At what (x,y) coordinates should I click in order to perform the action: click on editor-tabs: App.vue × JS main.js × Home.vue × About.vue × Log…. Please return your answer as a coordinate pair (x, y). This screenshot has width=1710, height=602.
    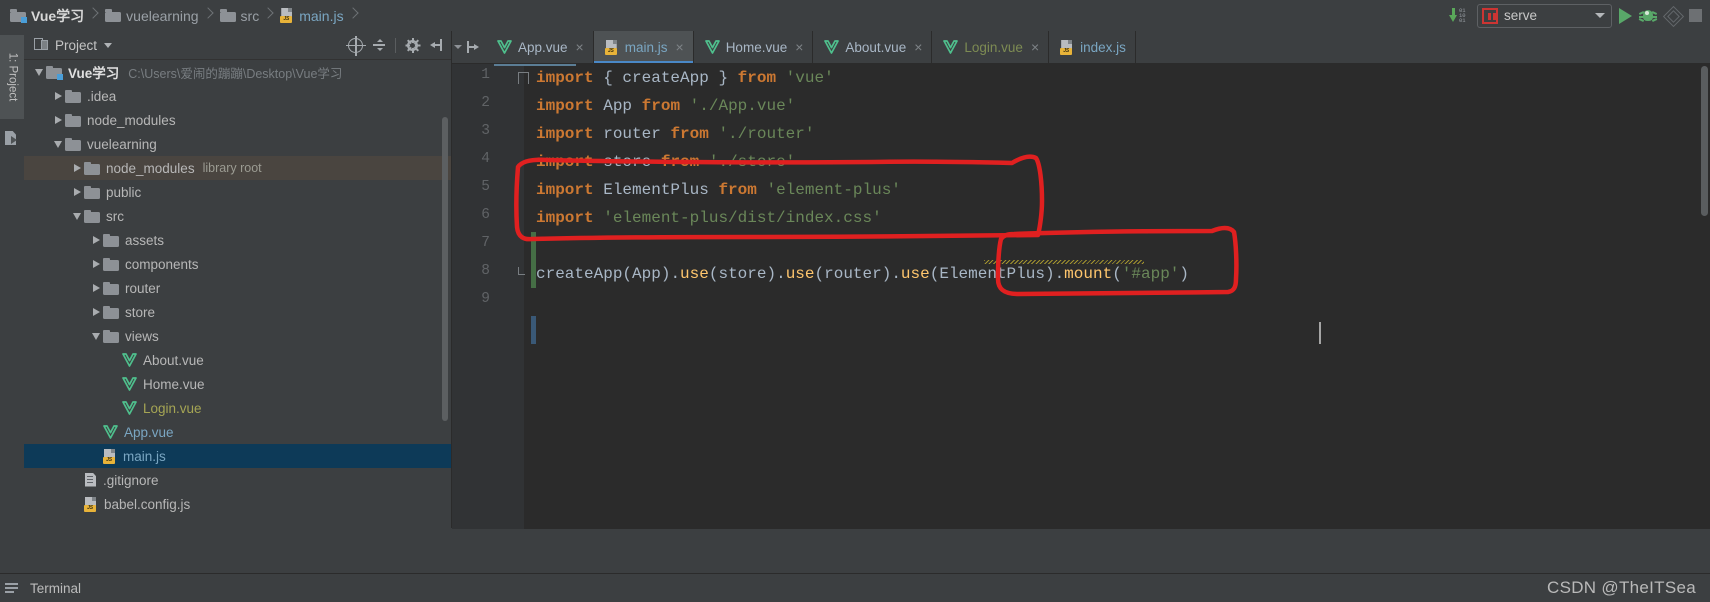
    Looking at the image, I should click on (811, 47).